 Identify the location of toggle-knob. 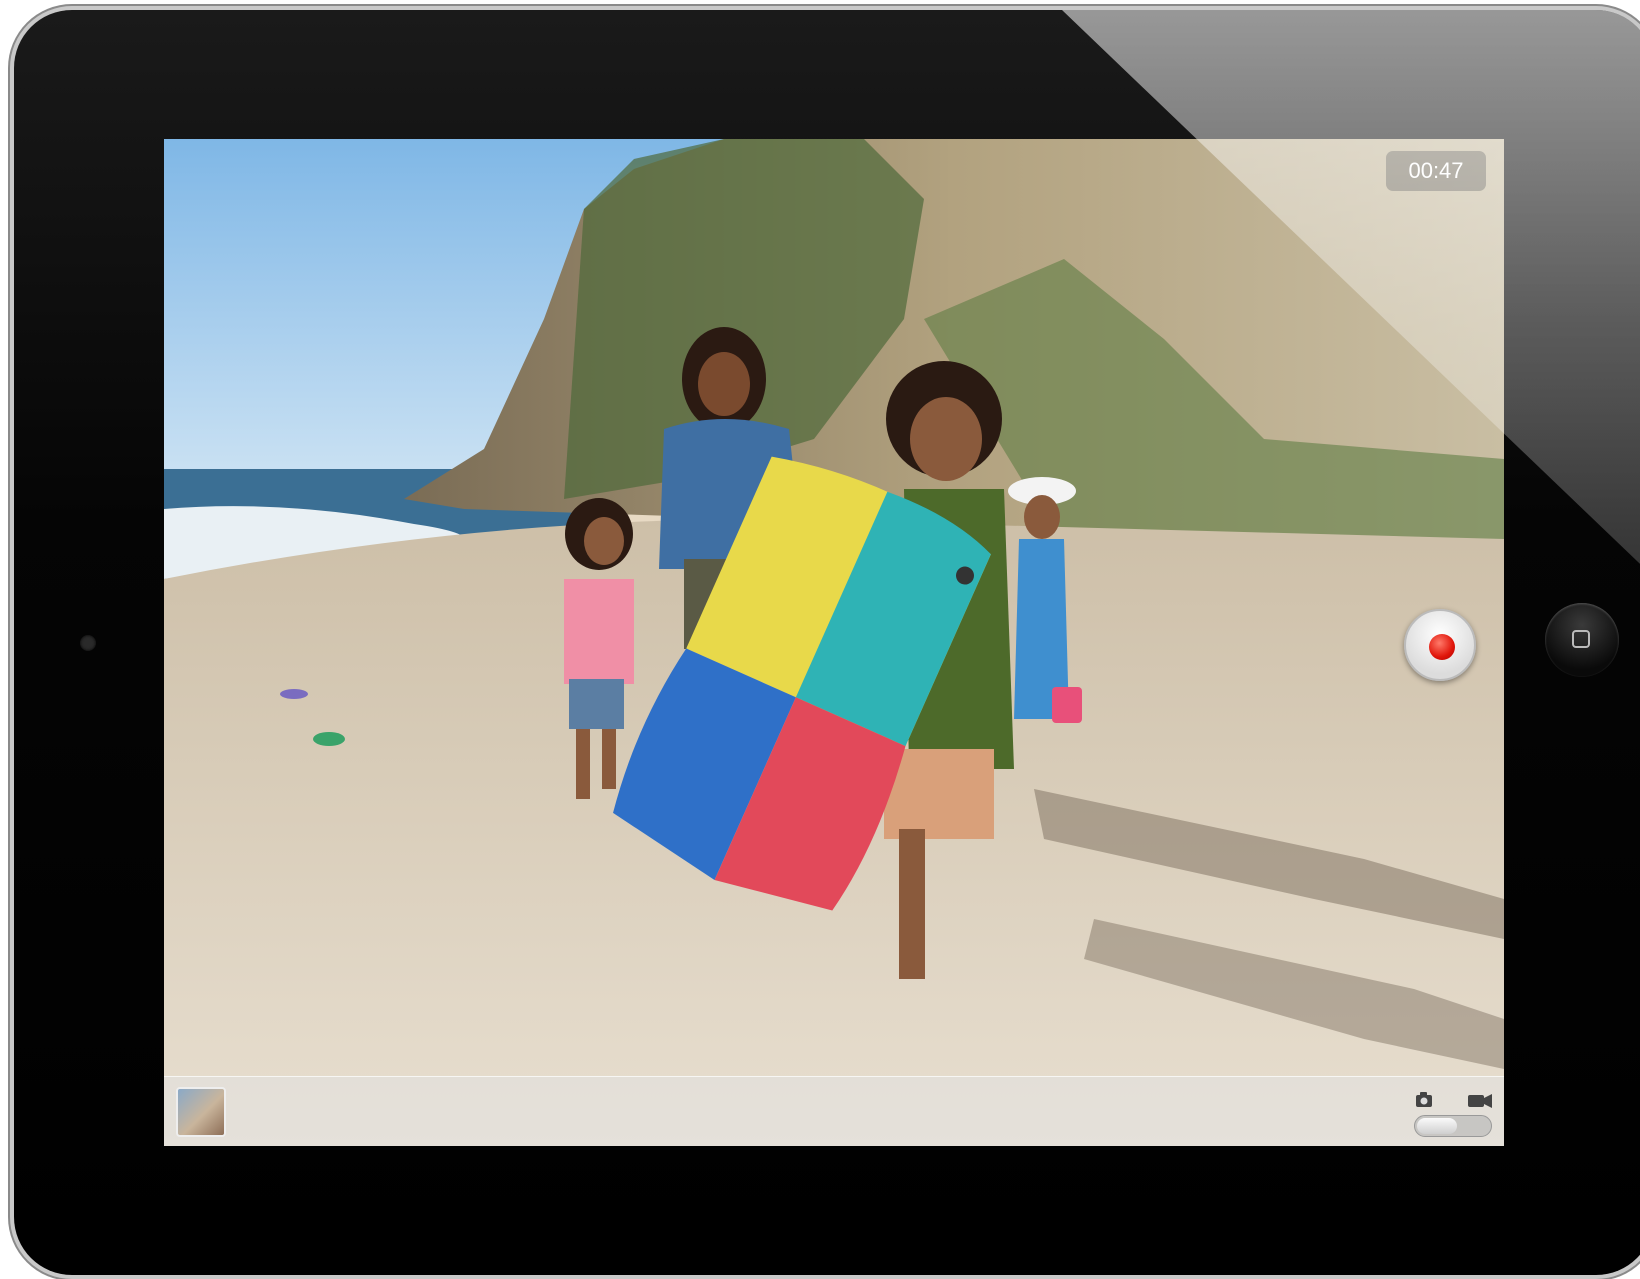
(1437, 1126).